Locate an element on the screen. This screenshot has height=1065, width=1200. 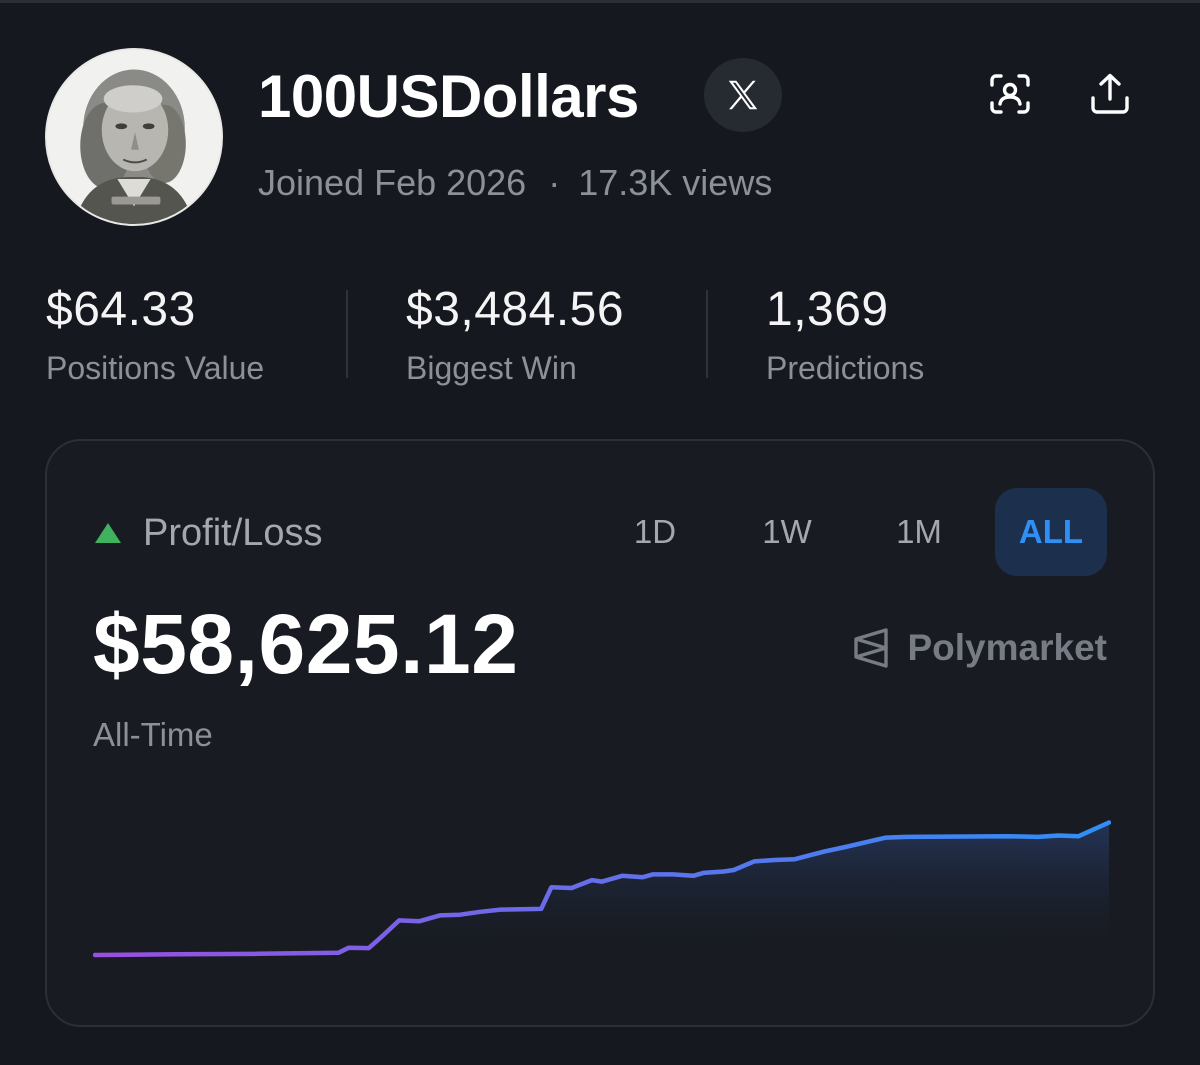
chart-area-fill is located at coordinates (602, 891).